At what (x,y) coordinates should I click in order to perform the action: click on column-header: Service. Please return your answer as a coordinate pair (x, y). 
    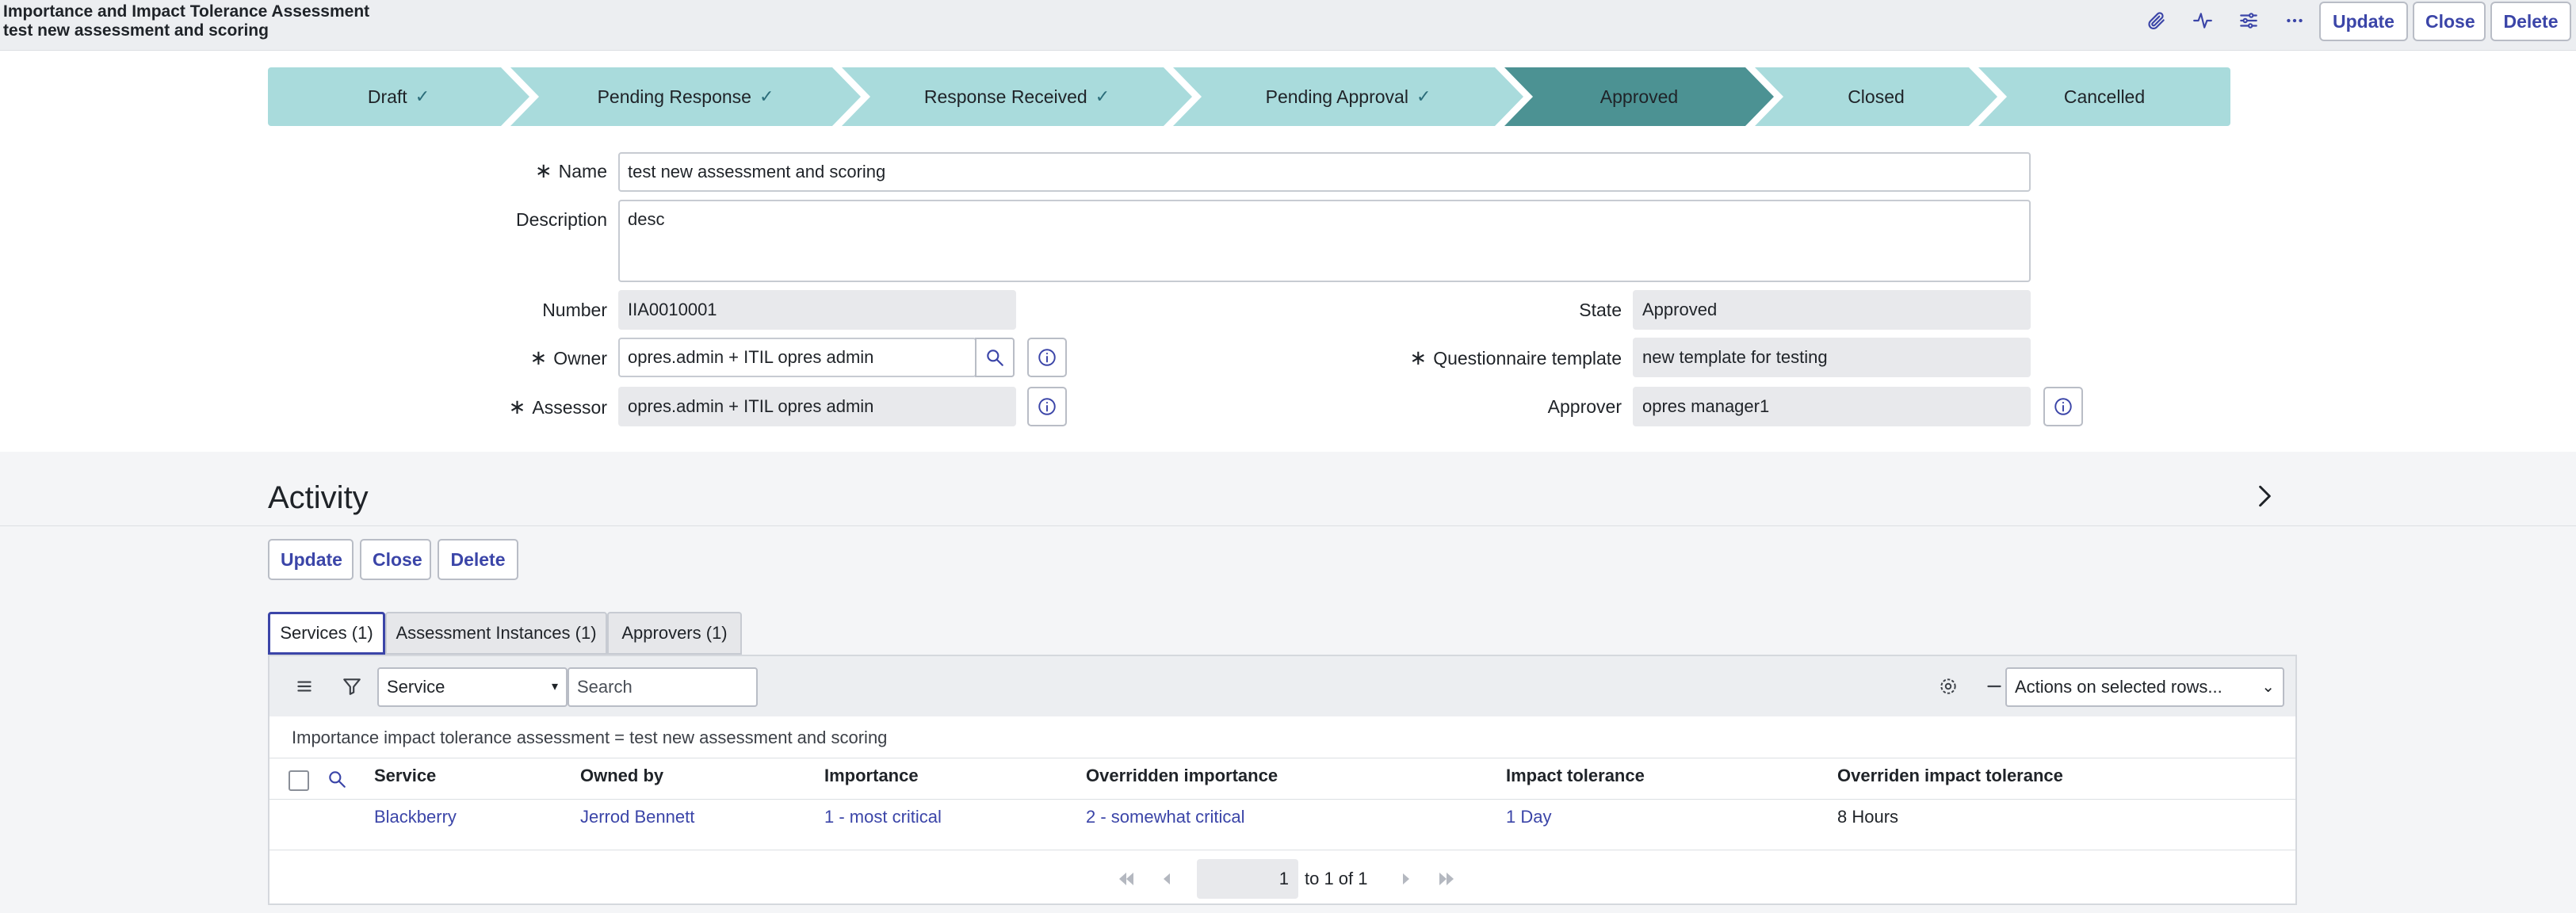
    Looking at the image, I should click on (405, 776).